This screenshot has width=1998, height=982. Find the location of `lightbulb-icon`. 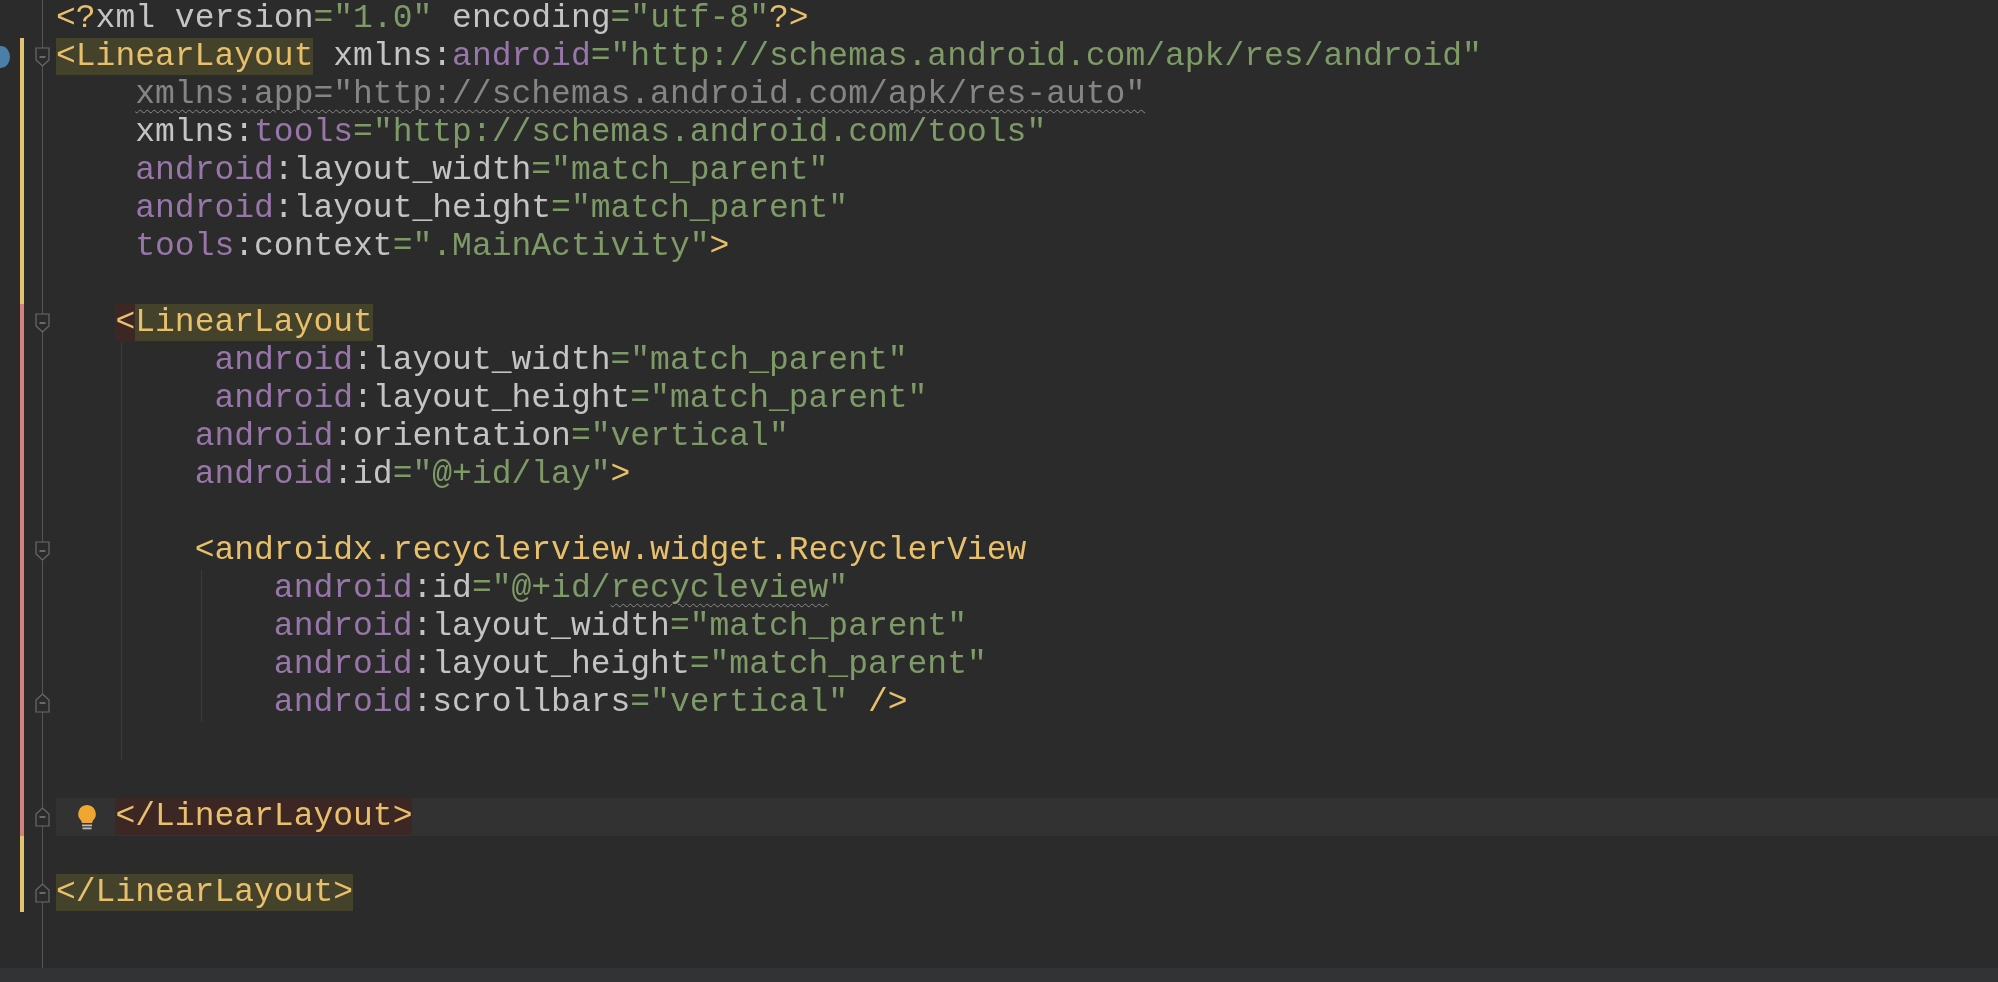

lightbulb-icon is located at coordinates (87, 817).